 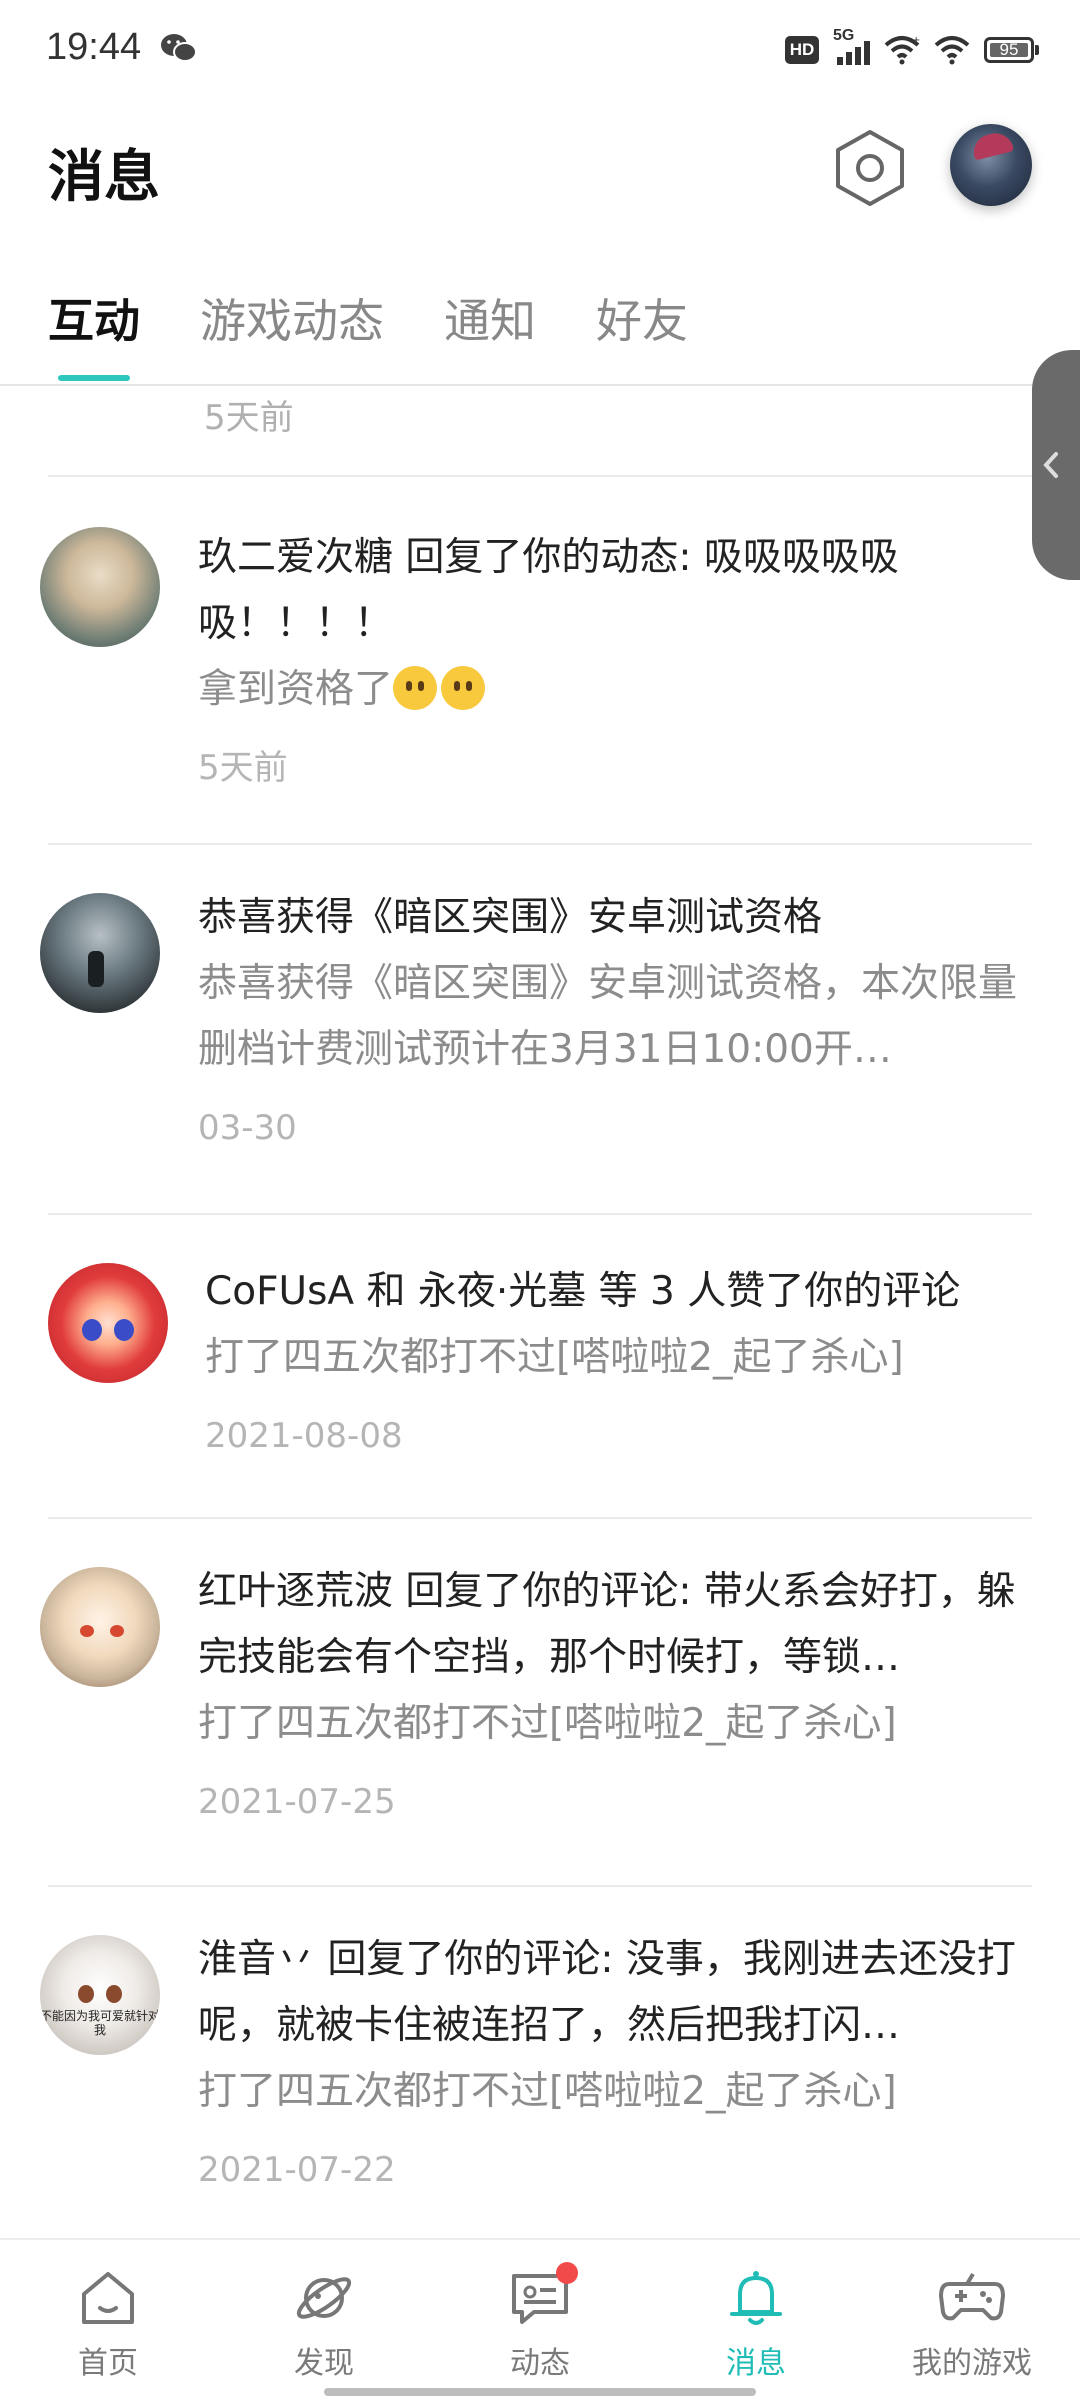 I want to click on hd-icon: HD, so click(x=802, y=50).